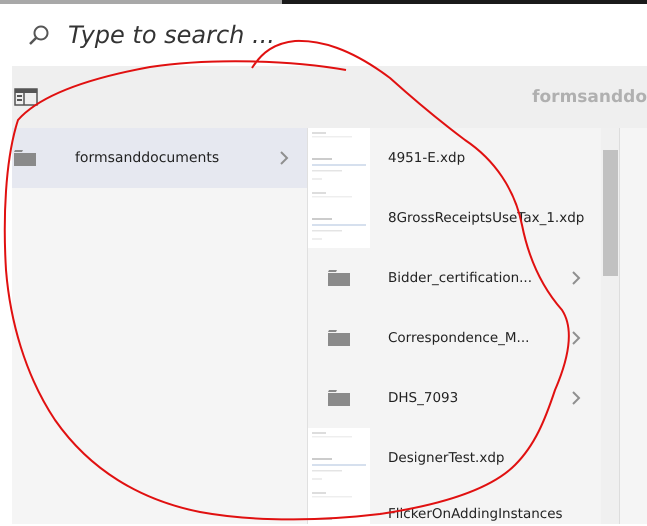 The image size is (647, 526). What do you see at coordinates (484, 458) in the screenshot?
I see `item-label: DesignerTest.xdp` at bounding box center [484, 458].